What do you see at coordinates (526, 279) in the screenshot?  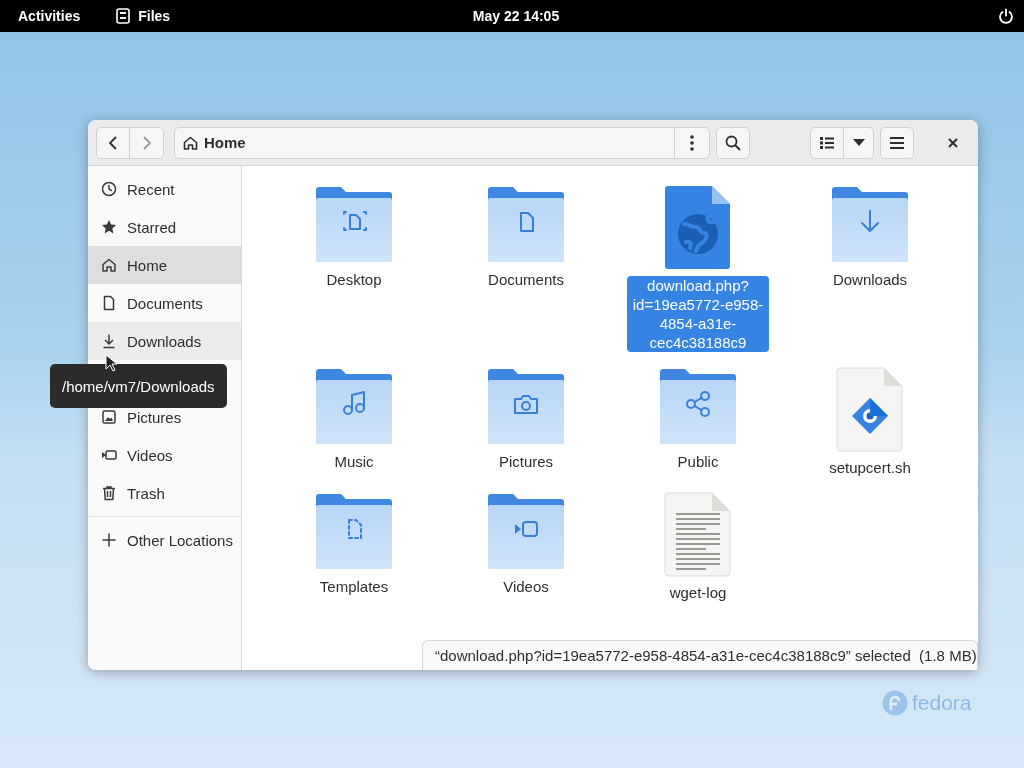 I see `file-name: Documents` at bounding box center [526, 279].